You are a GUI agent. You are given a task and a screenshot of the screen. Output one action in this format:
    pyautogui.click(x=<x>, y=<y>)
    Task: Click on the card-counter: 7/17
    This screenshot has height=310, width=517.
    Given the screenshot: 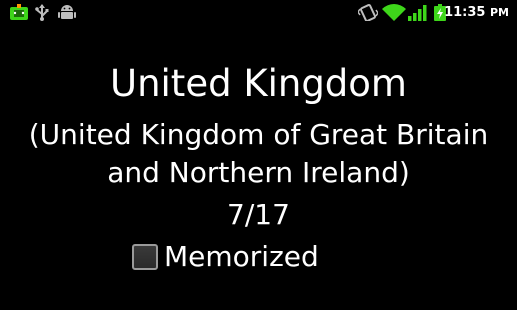 What is the action you would take?
    pyautogui.click(x=258, y=214)
    